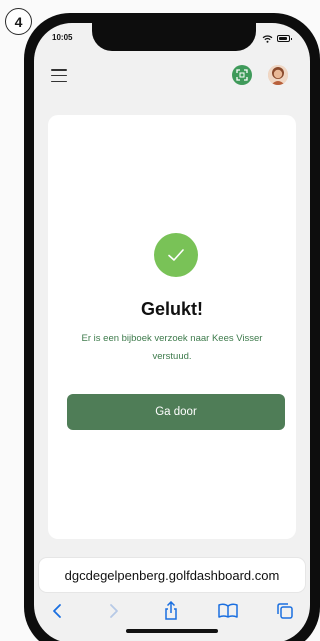  What do you see at coordinates (285, 611) in the screenshot?
I see `tabs-icon` at bounding box center [285, 611].